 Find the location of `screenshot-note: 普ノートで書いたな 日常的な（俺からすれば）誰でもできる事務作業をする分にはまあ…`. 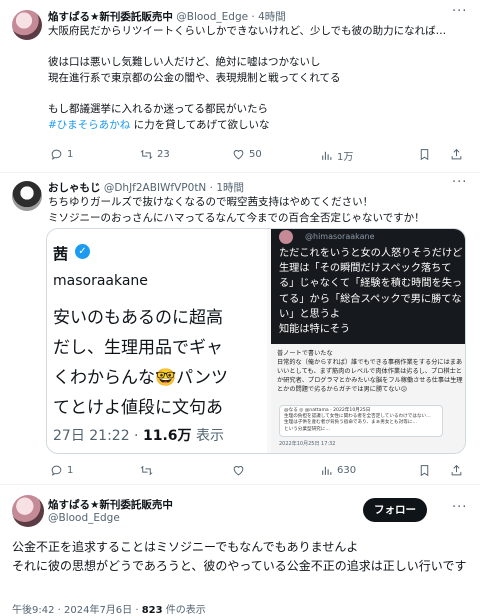

screenshot-note: 普ノートで書いたな 日常的な（俺からすれば）誰でもできる事務作業をする分にはまあ… is located at coordinates (370, 371).